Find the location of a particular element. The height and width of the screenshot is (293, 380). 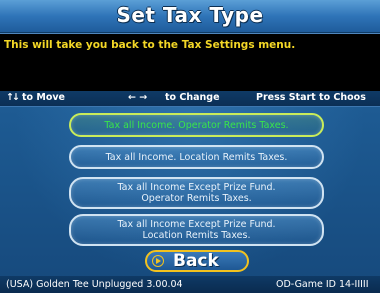

play-circle-icon is located at coordinates (158, 261).